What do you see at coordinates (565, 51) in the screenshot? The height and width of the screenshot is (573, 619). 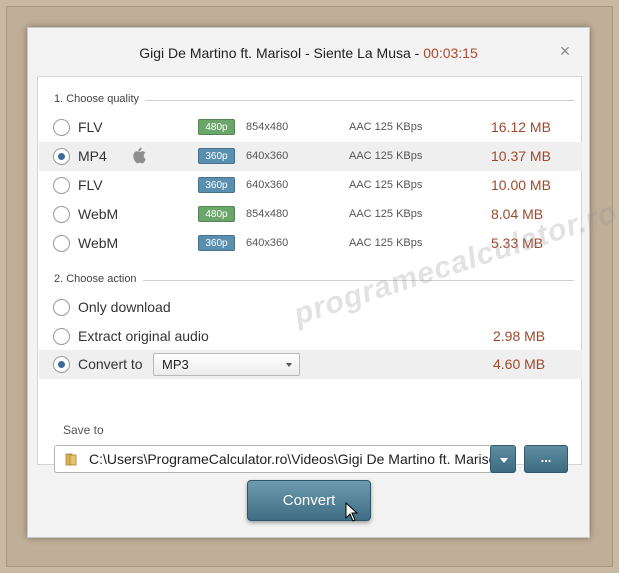 I see `close-icon: ×` at bounding box center [565, 51].